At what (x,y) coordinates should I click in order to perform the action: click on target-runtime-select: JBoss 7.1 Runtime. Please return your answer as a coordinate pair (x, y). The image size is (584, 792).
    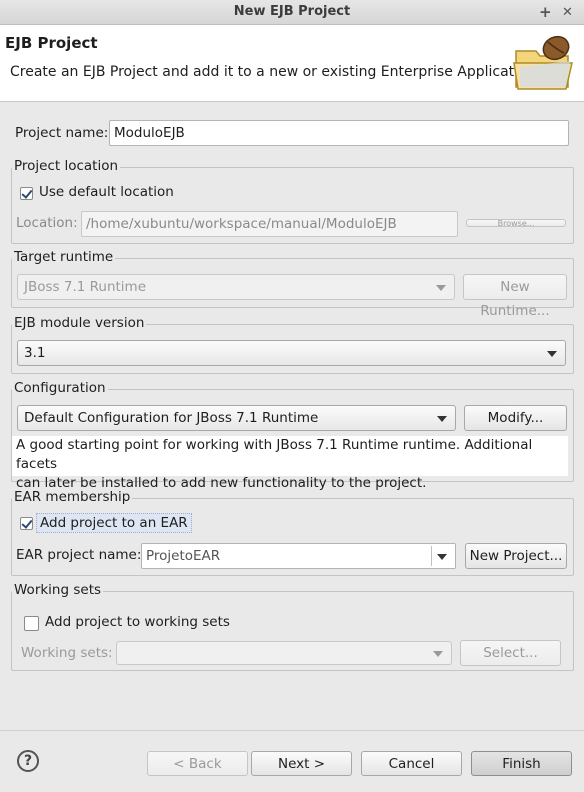
    Looking at the image, I should click on (236, 287).